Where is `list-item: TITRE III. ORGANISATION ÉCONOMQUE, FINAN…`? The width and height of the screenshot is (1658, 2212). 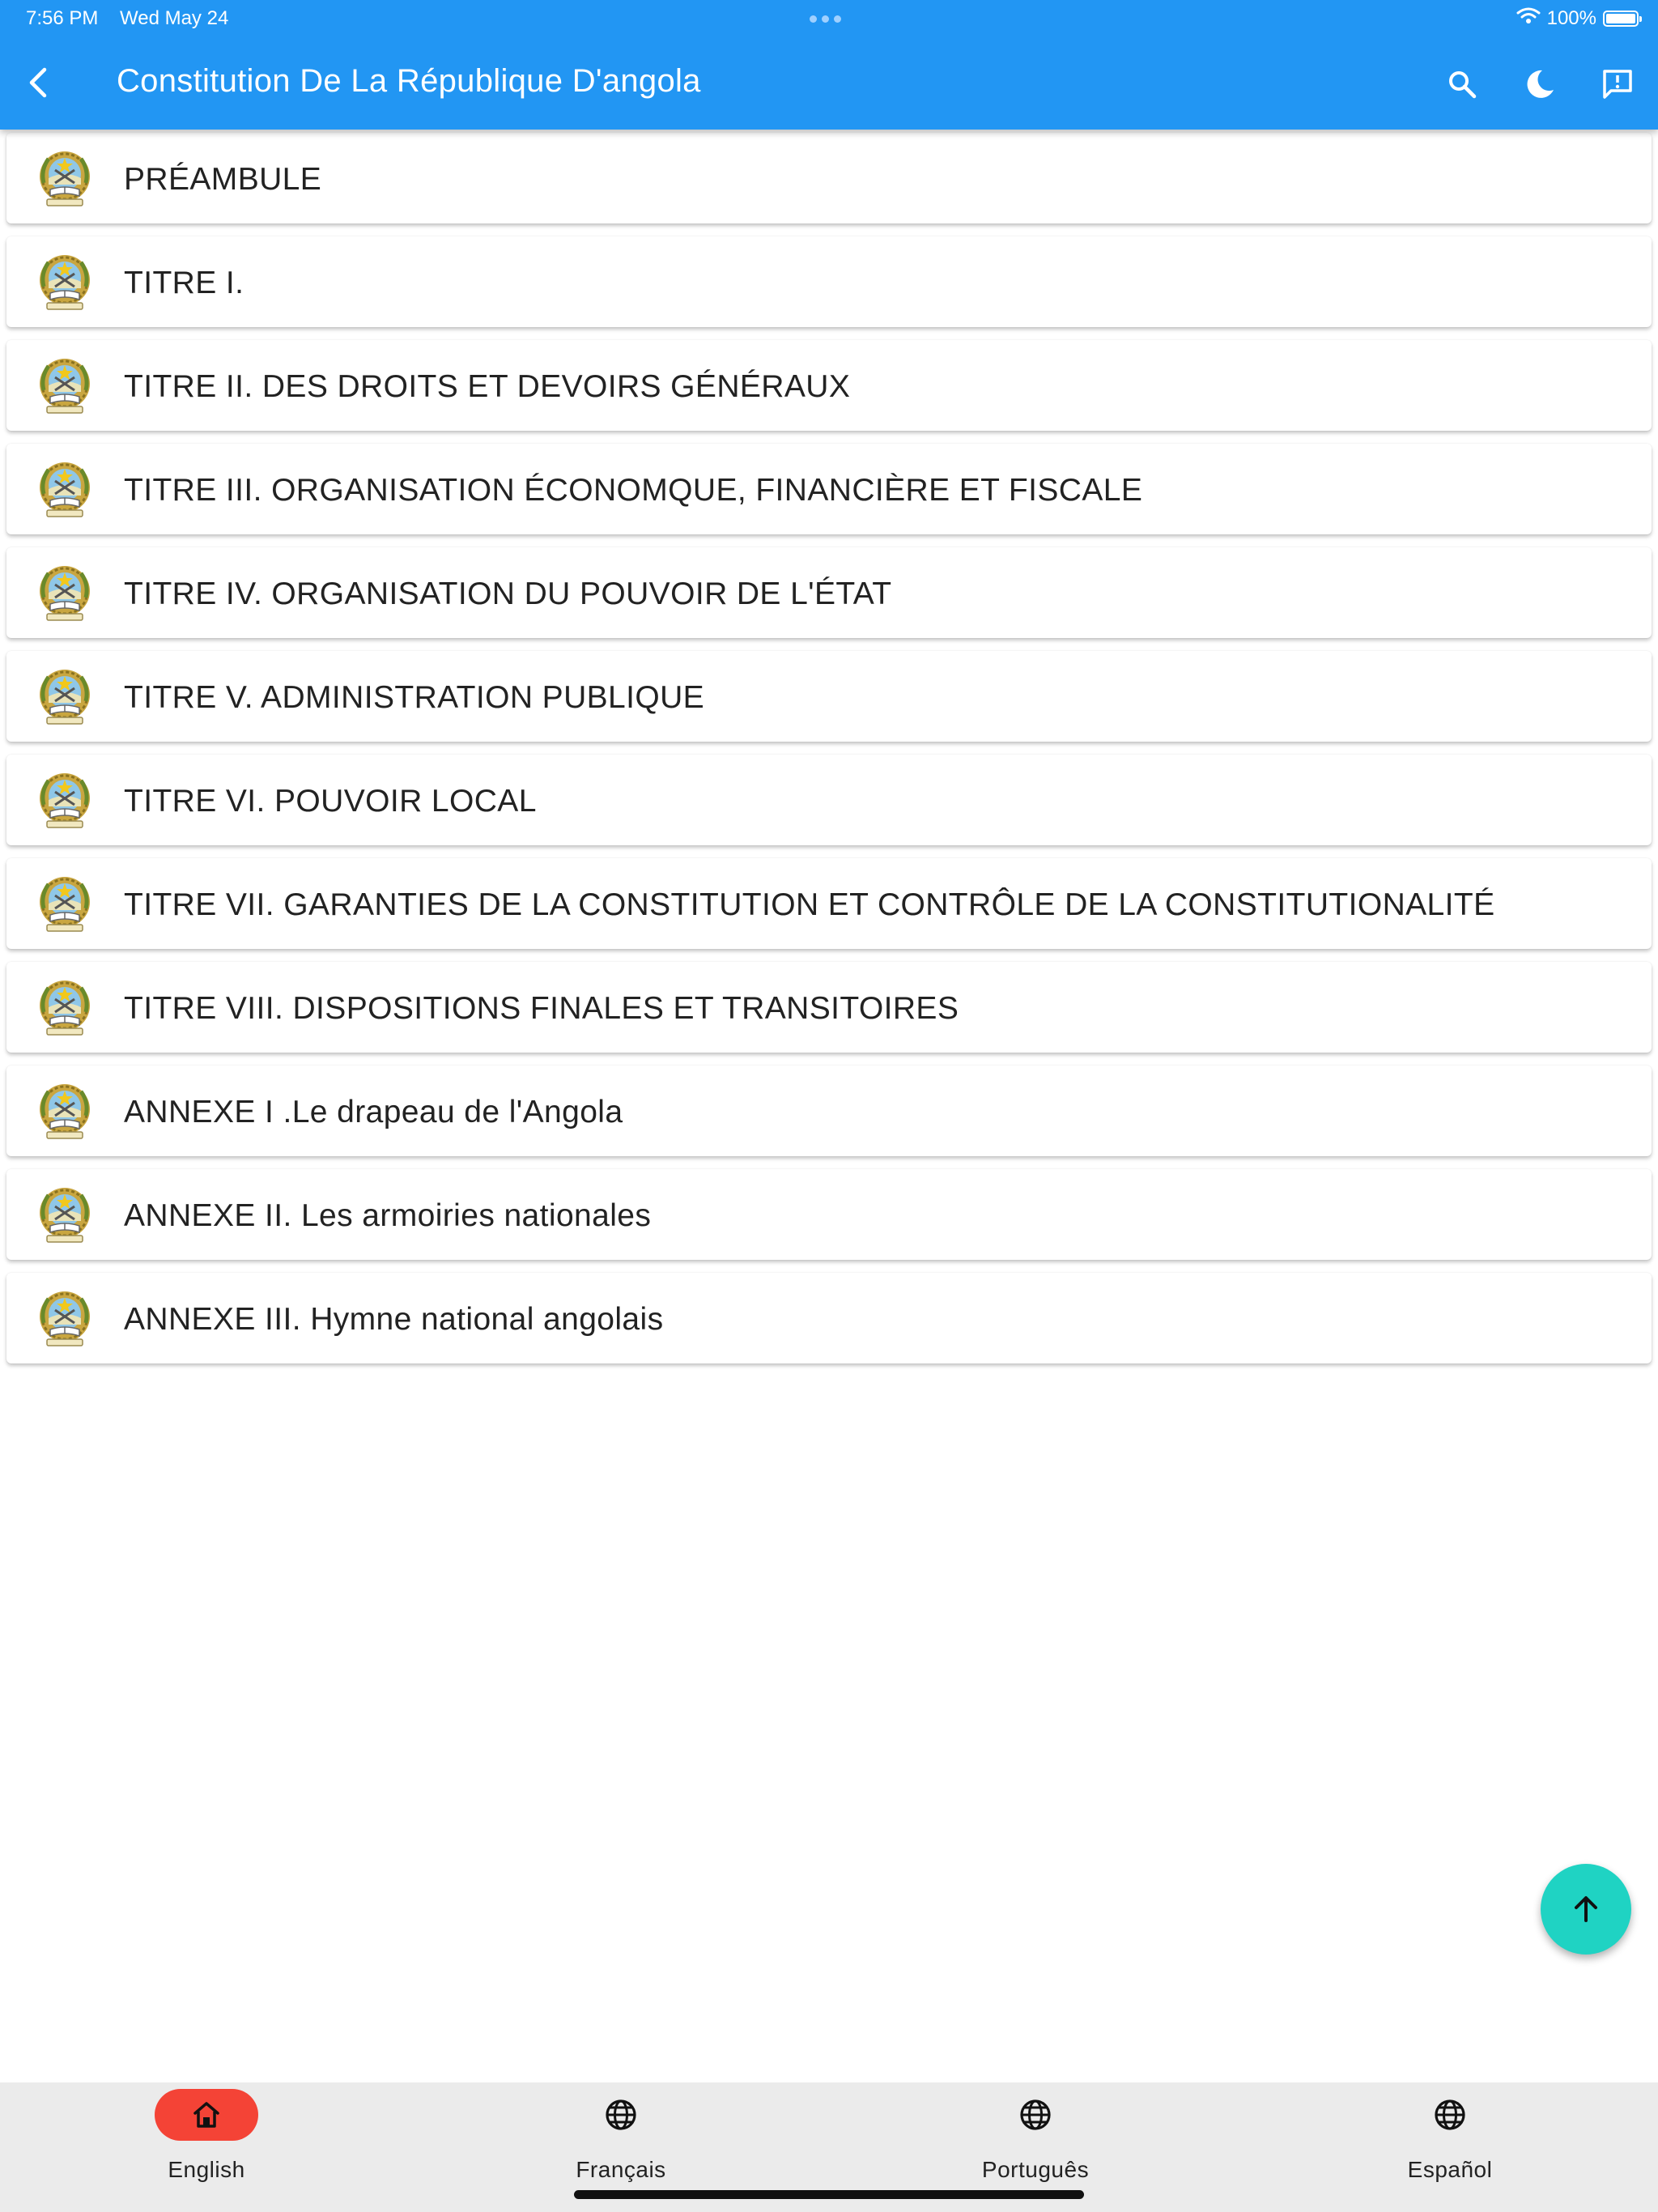
list-item: TITRE III. ORGANISATION ÉCONOMQUE, FINAN… is located at coordinates (829, 489).